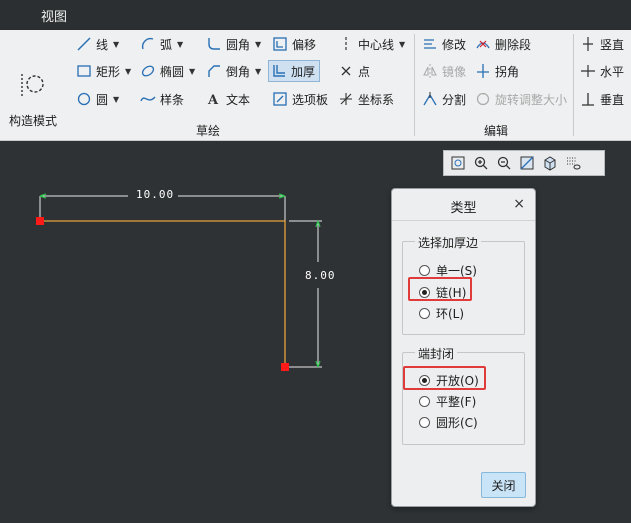 This screenshot has height=523, width=631. Describe the element at coordinates (376, 44) in the screenshot. I see `centerline-label: 中心线` at that location.